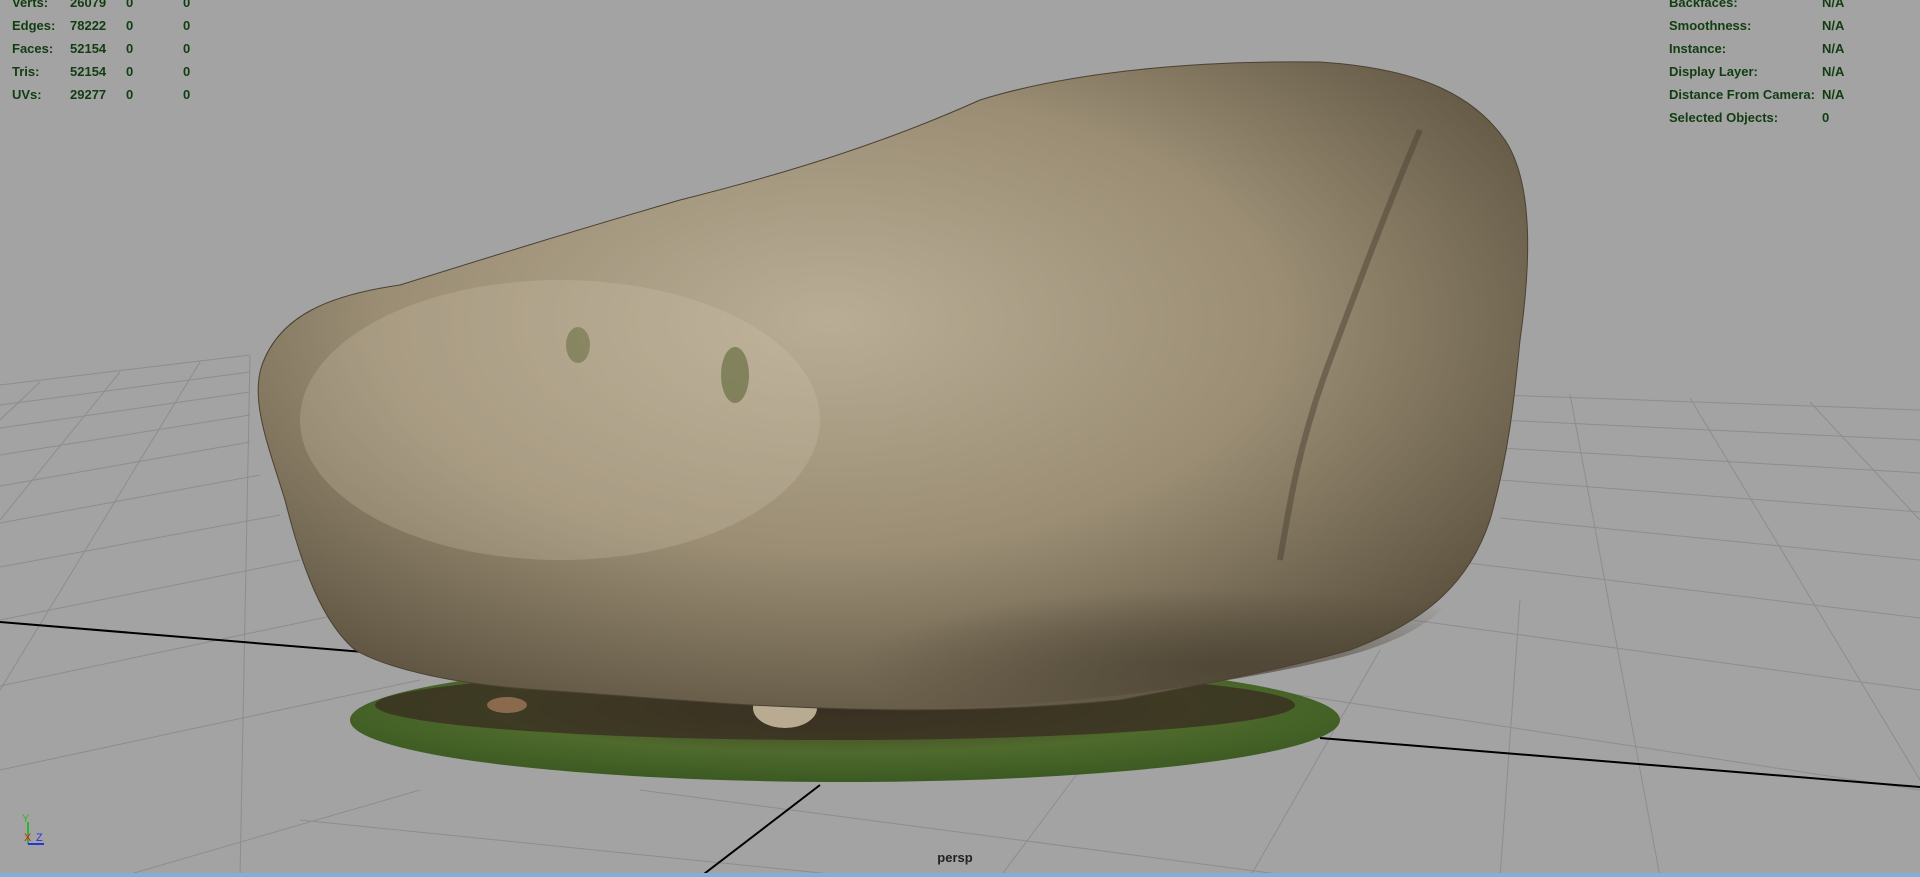 Image resolution: width=1920 pixels, height=877 pixels. Describe the element at coordinates (955, 857) in the screenshot. I see `camera-name-label: persp` at that location.